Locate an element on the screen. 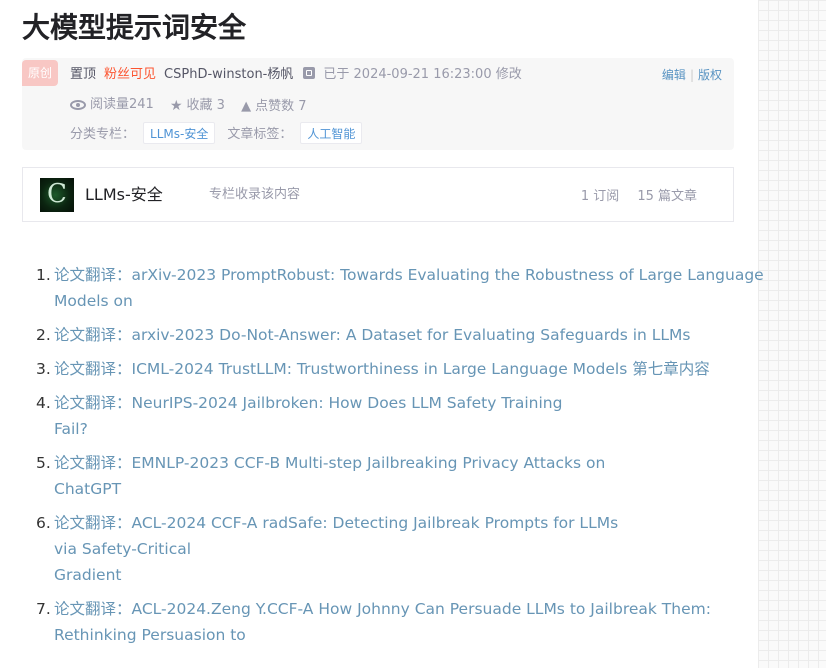 The image size is (826, 668). column-note: 专栏收录该内容 is located at coordinates (255, 194).